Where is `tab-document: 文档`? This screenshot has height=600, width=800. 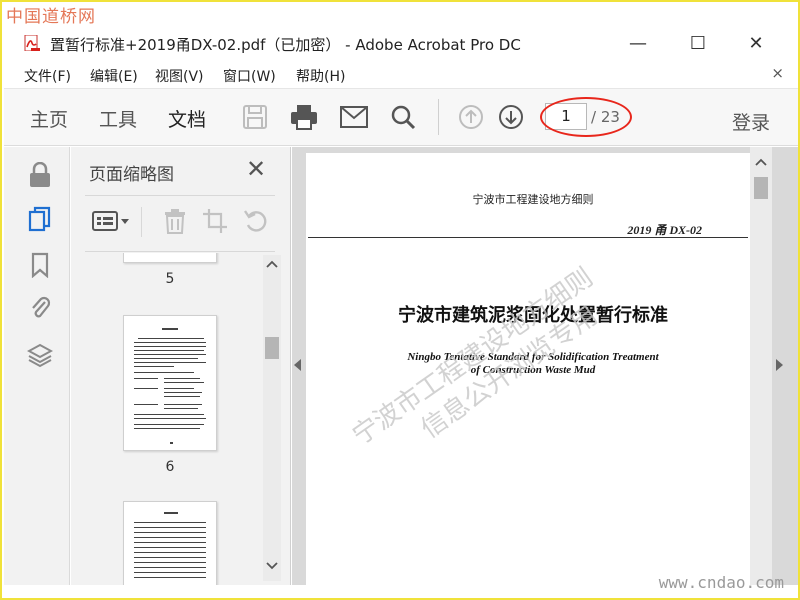 tab-document: 文档 is located at coordinates (187, 127).